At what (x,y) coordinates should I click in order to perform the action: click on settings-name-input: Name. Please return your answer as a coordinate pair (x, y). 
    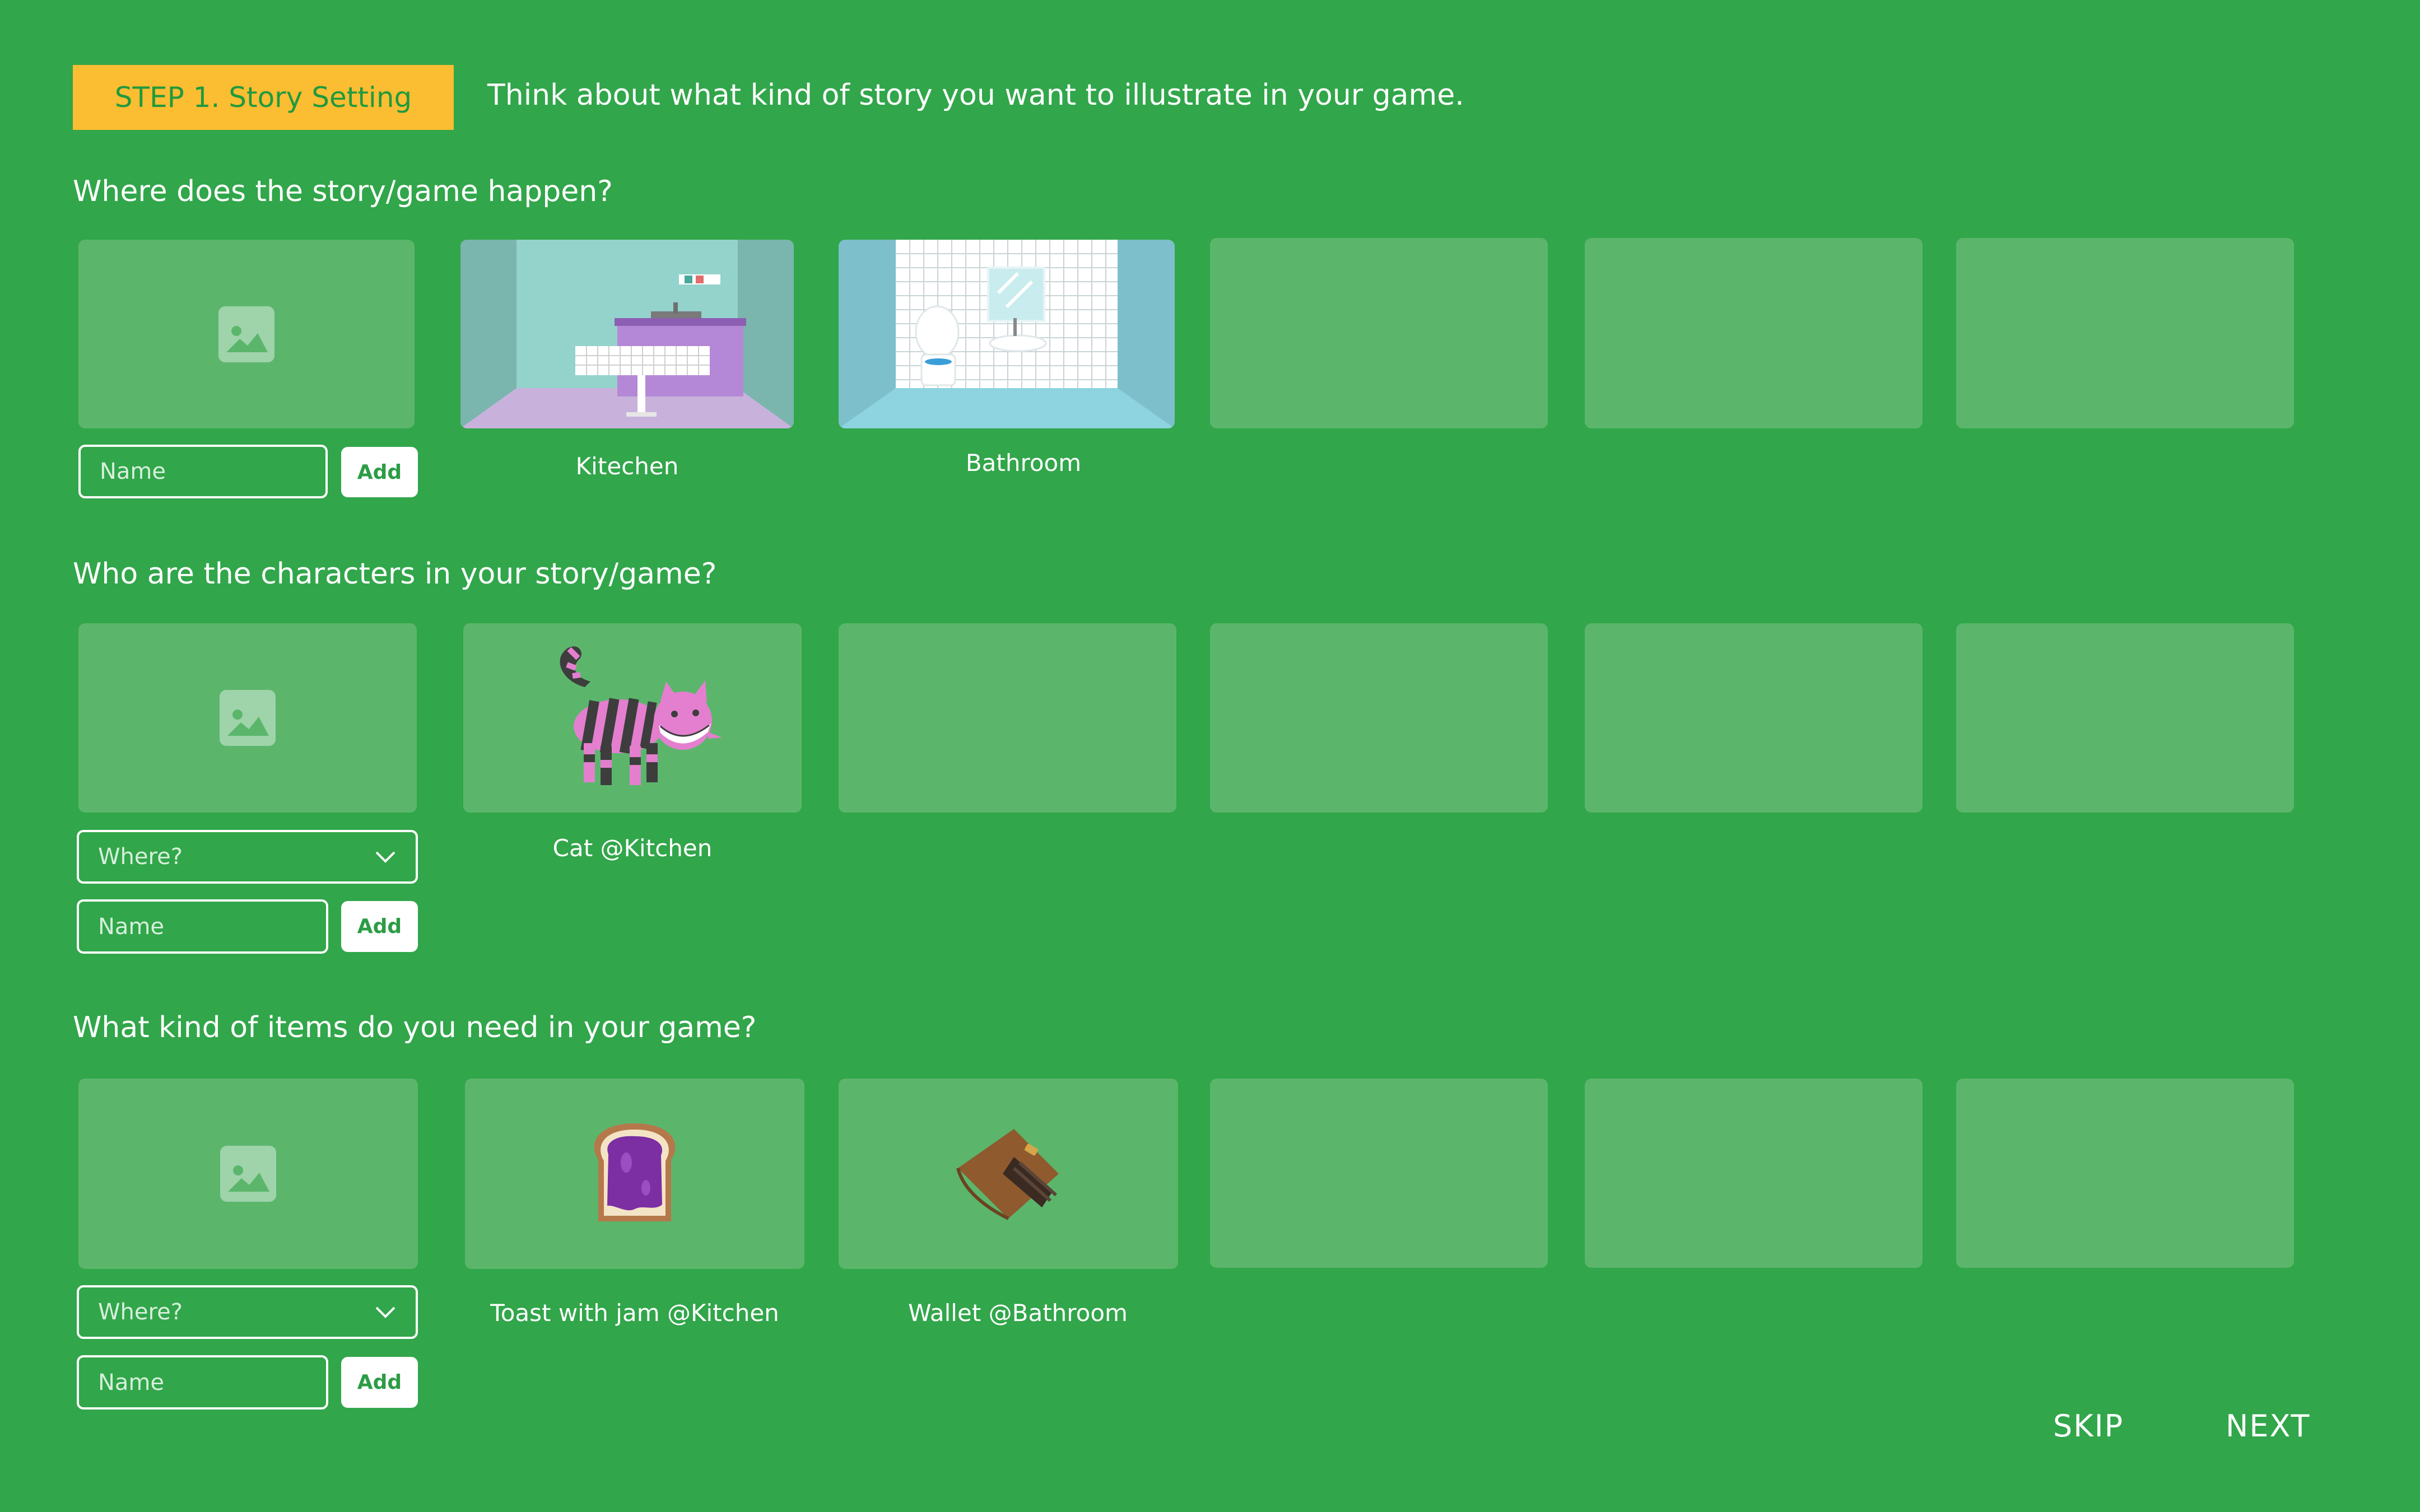
    Looking at the image, I should click on (203, 472).